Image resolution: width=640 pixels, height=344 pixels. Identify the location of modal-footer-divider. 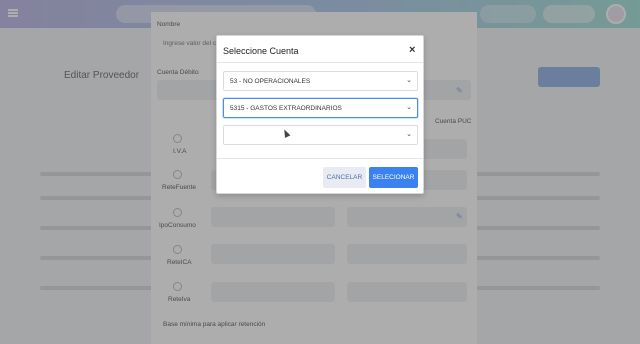
(320, 158).